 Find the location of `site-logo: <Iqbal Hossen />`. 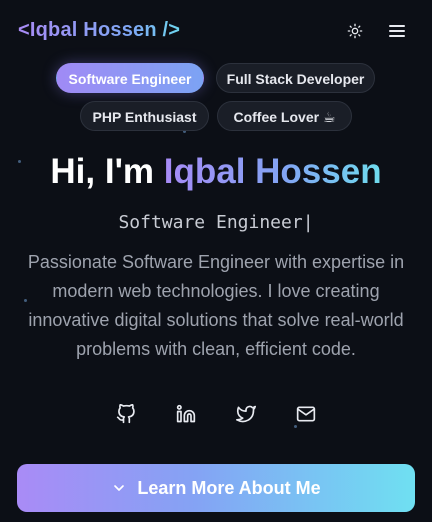

site-logo: <Iqbal Hossen /> is located at coordinates (99, 30).